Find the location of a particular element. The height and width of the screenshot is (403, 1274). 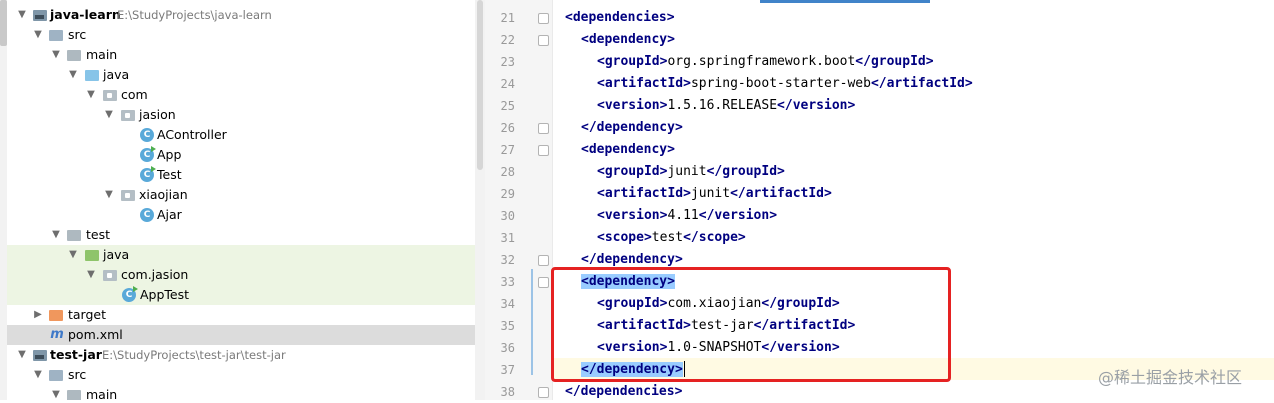

tree-node-java-learn: ▼ java-learn E:\StudyProjects\java-learn is located at coordinates (241, 15).